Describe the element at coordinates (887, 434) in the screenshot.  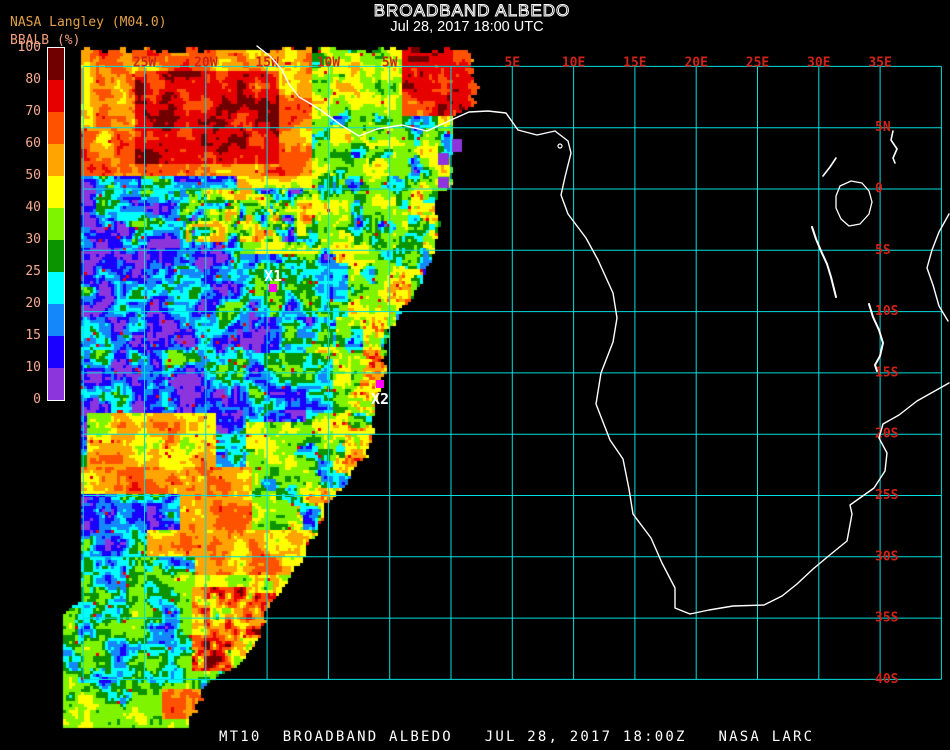
I see `latitude-label: 20S` at that location.